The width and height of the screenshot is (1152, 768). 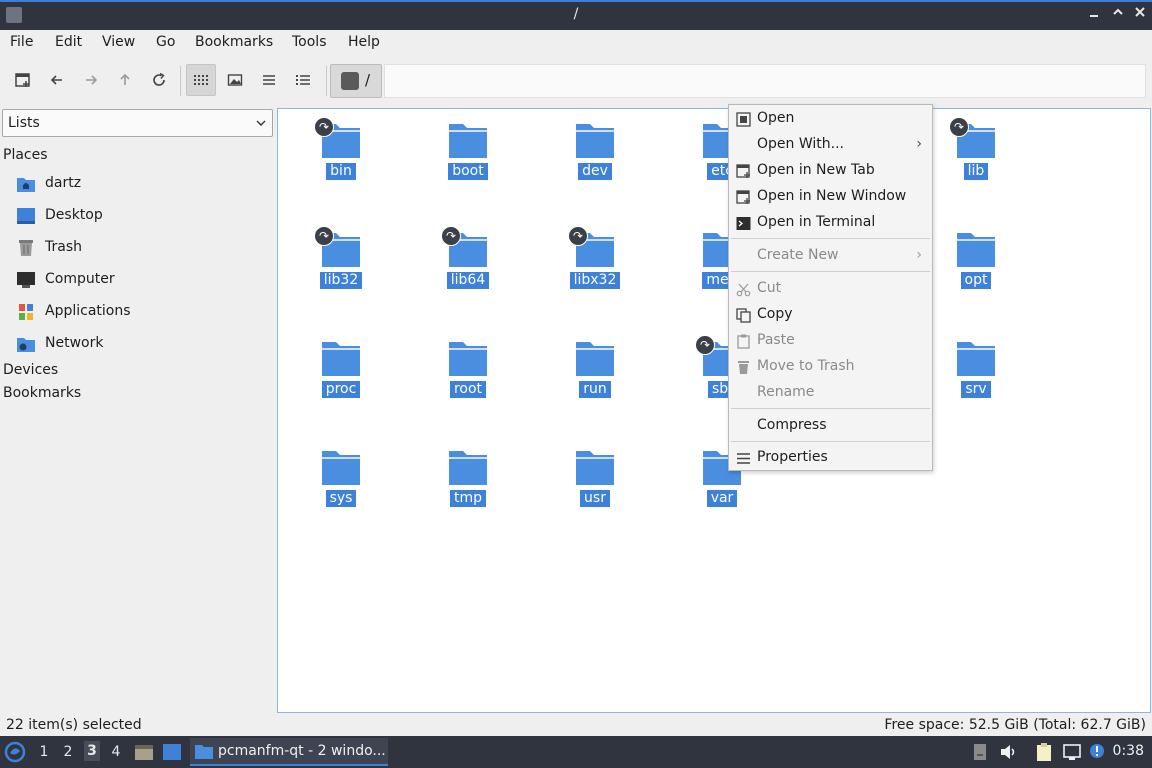 I want to click on new-tab-icon, so click(x=22, y=80).